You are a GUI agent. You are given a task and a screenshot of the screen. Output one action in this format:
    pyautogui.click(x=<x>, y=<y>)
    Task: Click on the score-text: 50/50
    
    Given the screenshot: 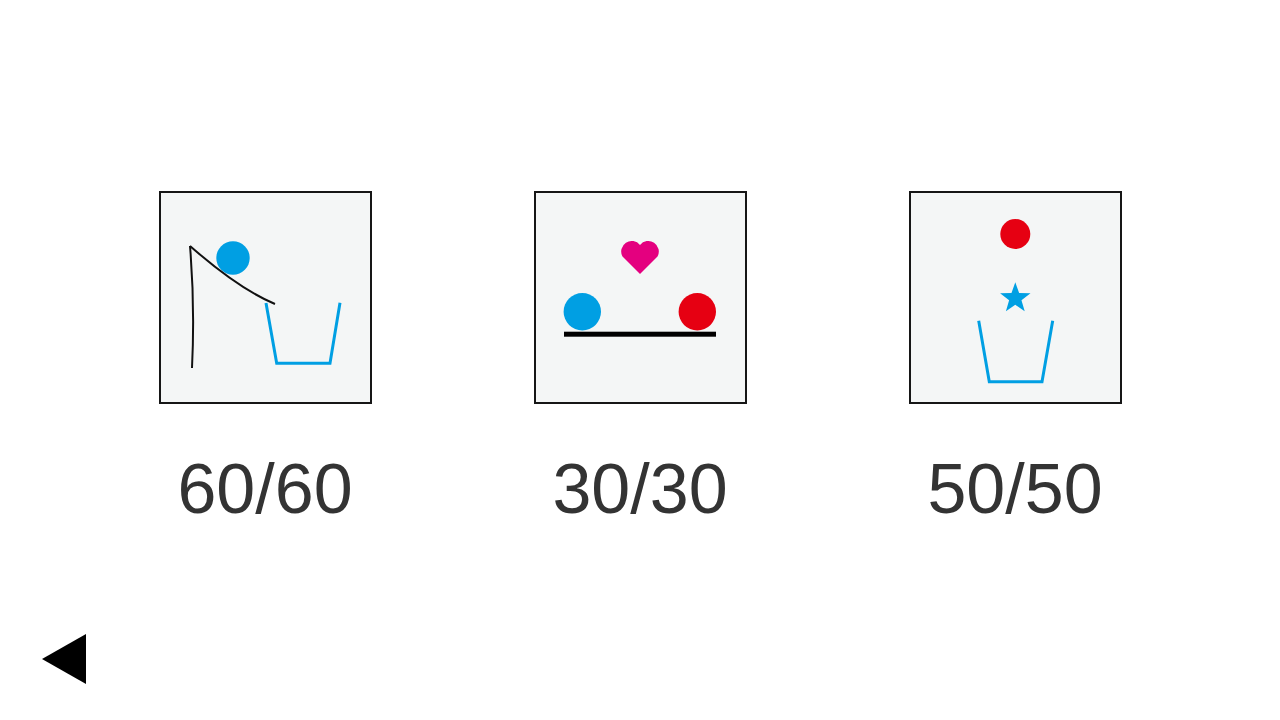 What is the action you would take?
    pyautogui.click(x=1015, y=489)
    